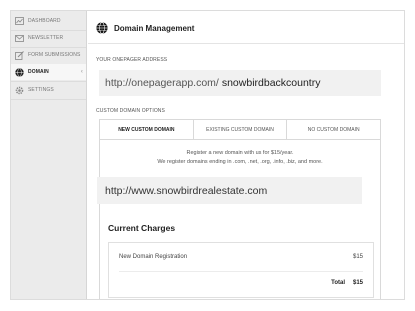  What do you see at coordinates (19, 55) in the screenshot?
I see `edit-form-icon` at bounding box center [19, 55].